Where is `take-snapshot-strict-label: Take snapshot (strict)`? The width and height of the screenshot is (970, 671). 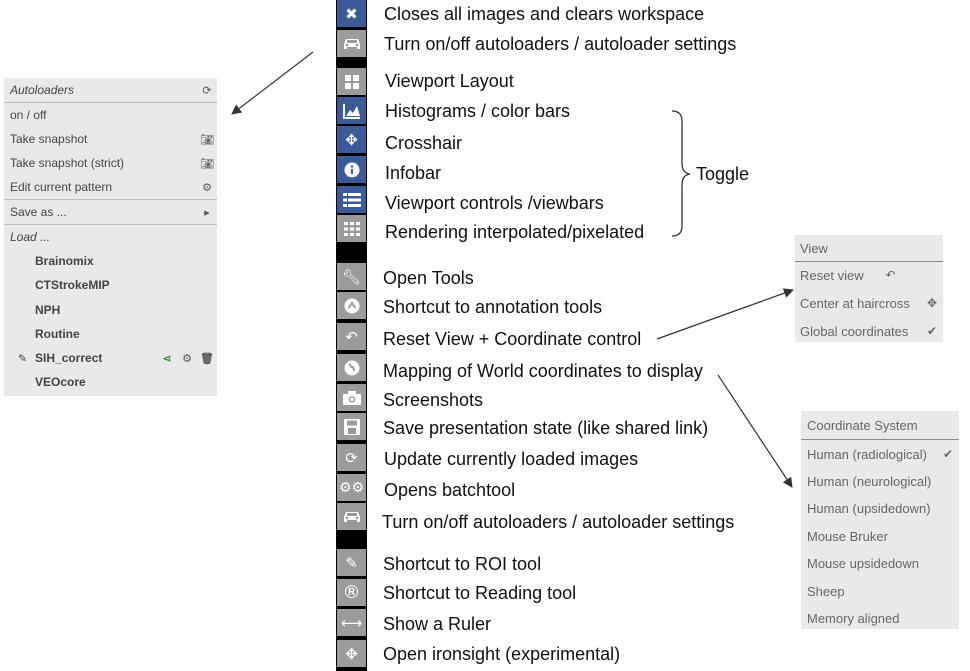
take-snapshot-strict-label: Take snapshot (strict) is located at coordinates (67, 163).